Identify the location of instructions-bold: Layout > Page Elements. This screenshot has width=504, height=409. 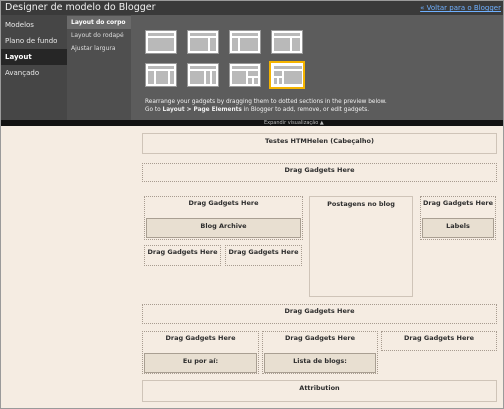
(202, 110).